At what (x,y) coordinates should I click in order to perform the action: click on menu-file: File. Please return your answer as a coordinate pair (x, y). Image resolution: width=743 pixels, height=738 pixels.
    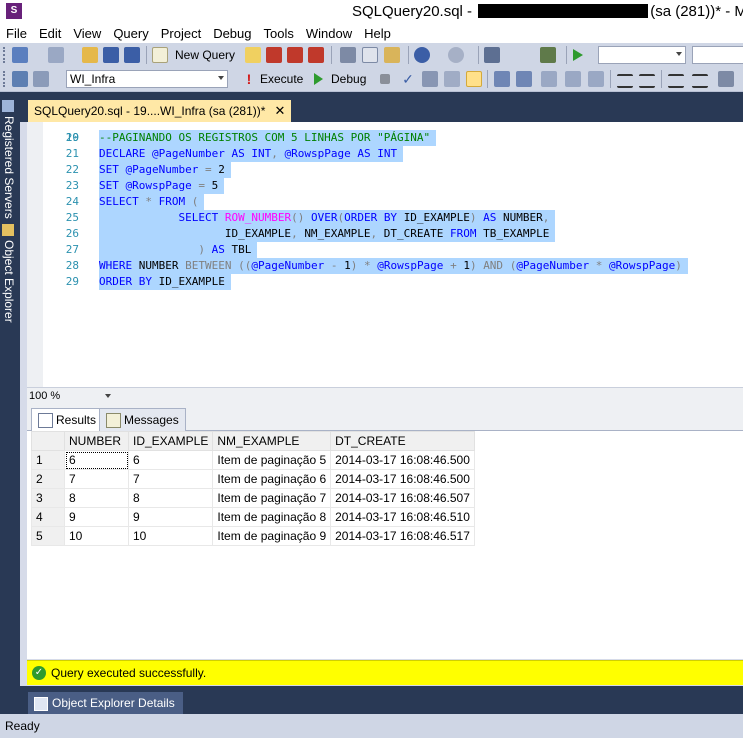
    Looking at the image, I should click on (16, 33).